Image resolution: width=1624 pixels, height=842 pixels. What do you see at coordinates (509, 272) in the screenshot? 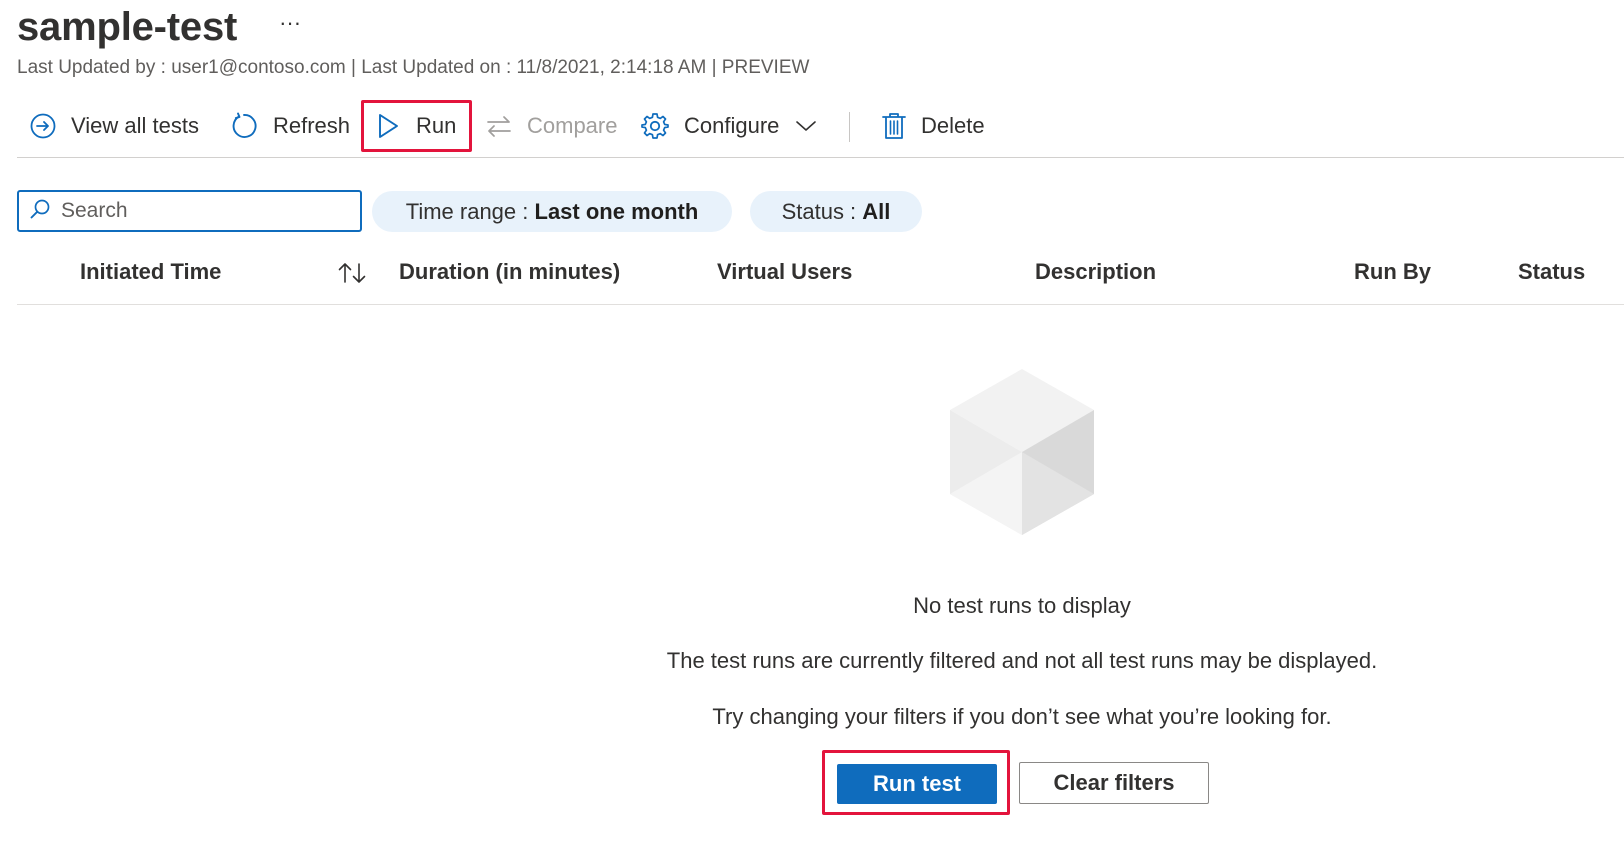
I see `column-duration: Duration (in minutes)` at bounding box center [509, 272].